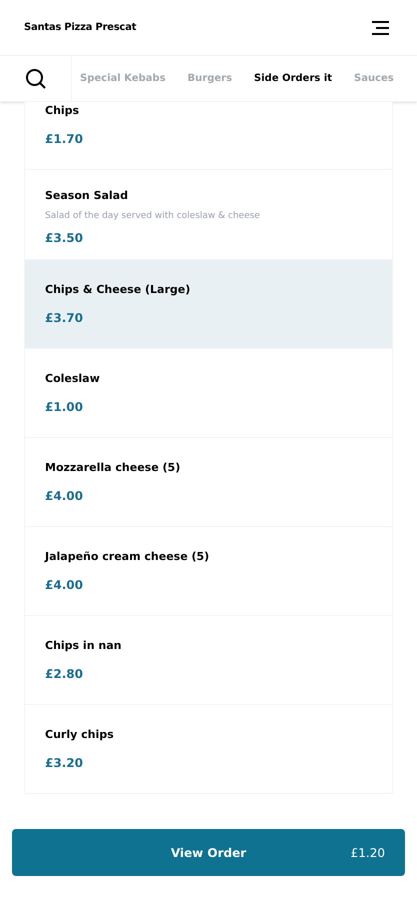 The width and height of the screenshot is (417, 900). I want to click on menu-item: Chips & Cheese (Large) £3.70, so click(208, 304).